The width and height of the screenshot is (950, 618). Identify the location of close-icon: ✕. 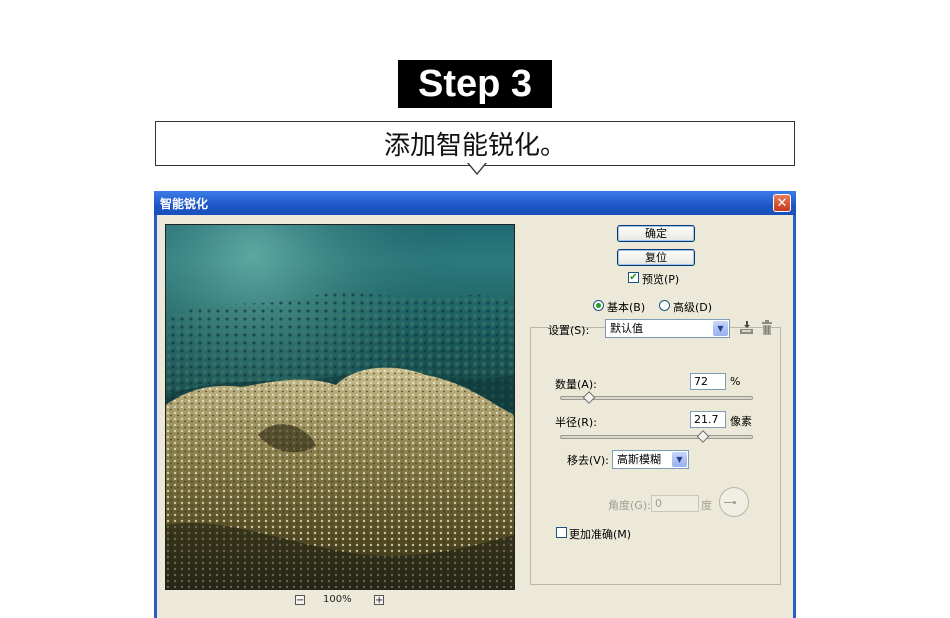
(782, 203).